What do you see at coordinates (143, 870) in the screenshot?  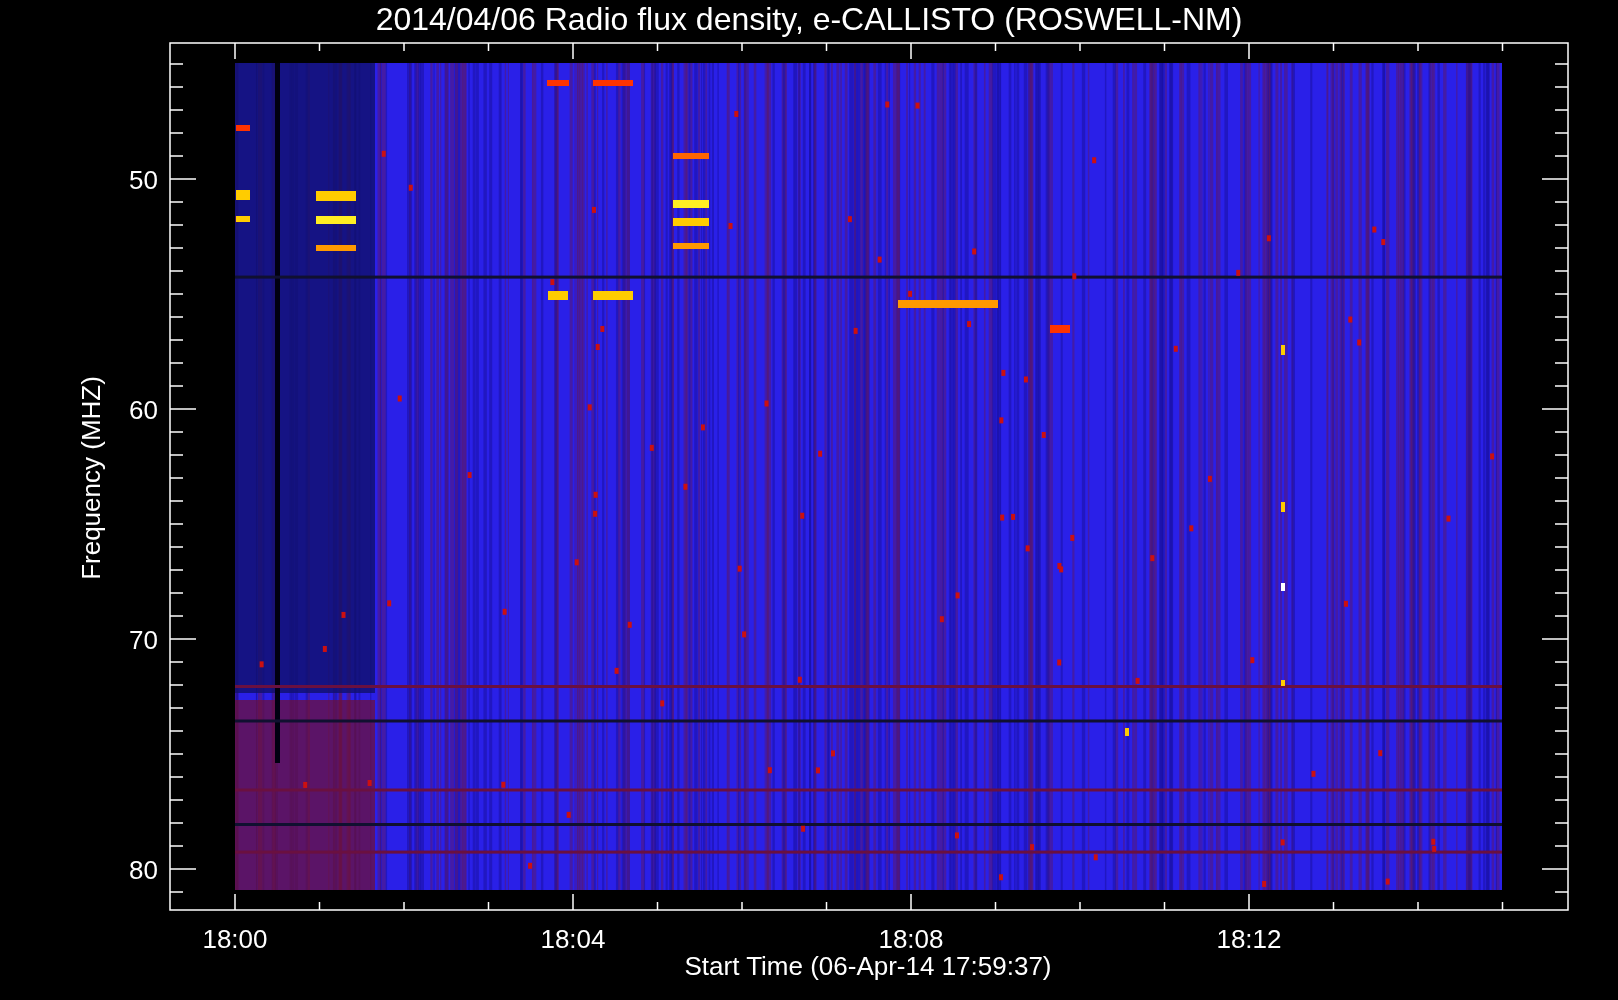 I see `y-tick-label: 80` at bounding box center [143, 870].